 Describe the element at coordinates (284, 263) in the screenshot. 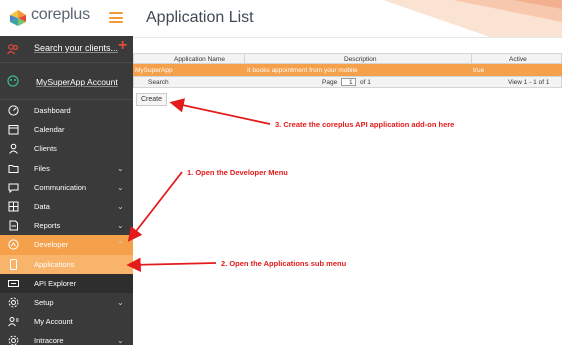

I see `annotation-step2: 2. Open the Applications sub menu` at that location.